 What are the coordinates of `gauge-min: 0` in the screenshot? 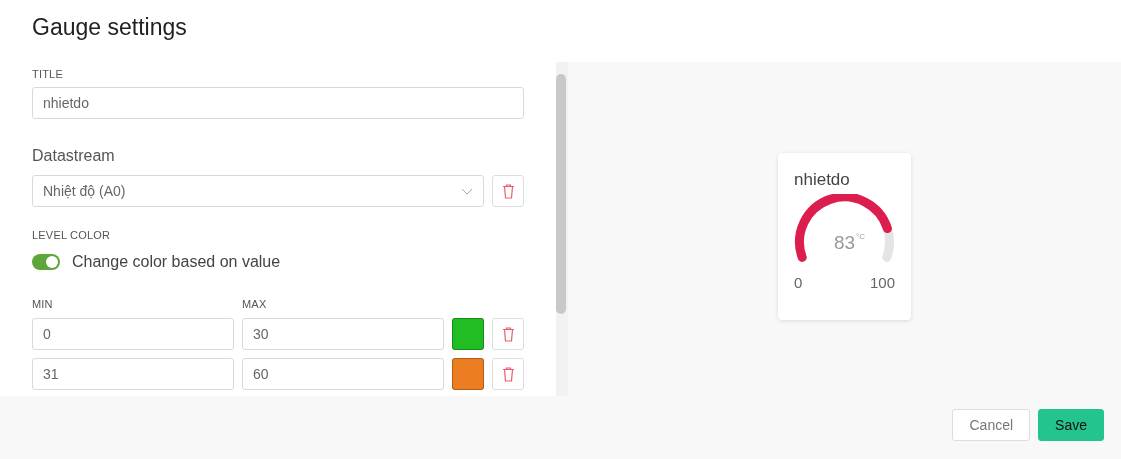 It's located at (798, 282).